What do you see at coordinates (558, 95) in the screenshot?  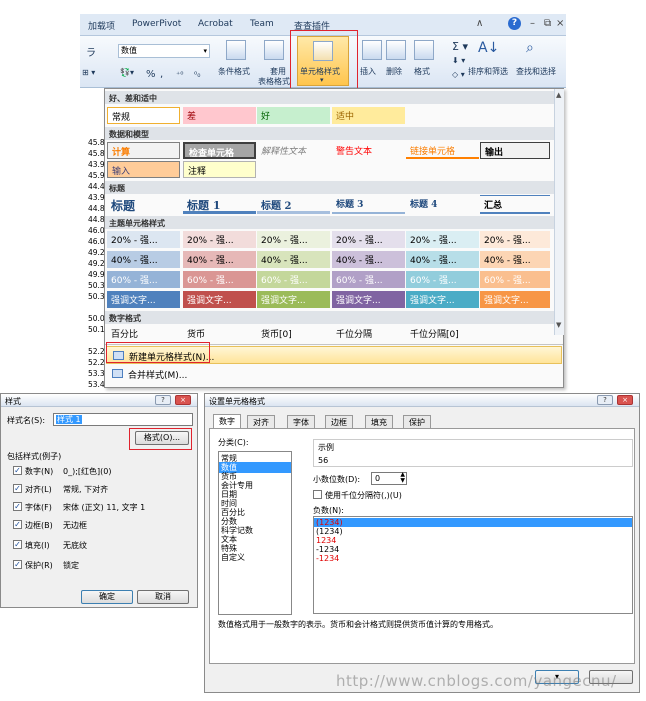 I see `scroll-up-icon: ▲` at bounding box center [558, 95].